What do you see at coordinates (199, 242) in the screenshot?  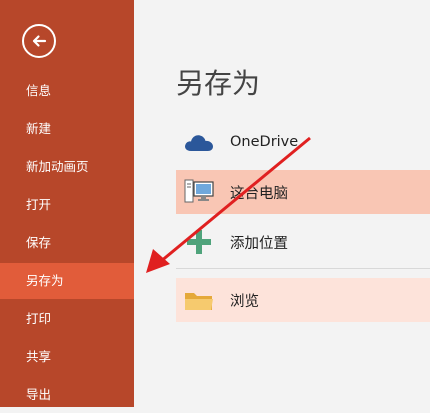 I see `plus-icon` at bounding box center [199, 242].